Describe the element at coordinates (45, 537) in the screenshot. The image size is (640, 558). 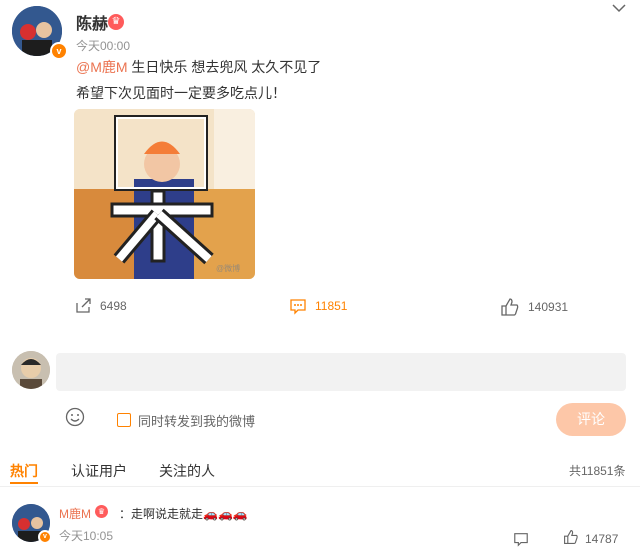
I see `comment-verified-badge: v` at that location.